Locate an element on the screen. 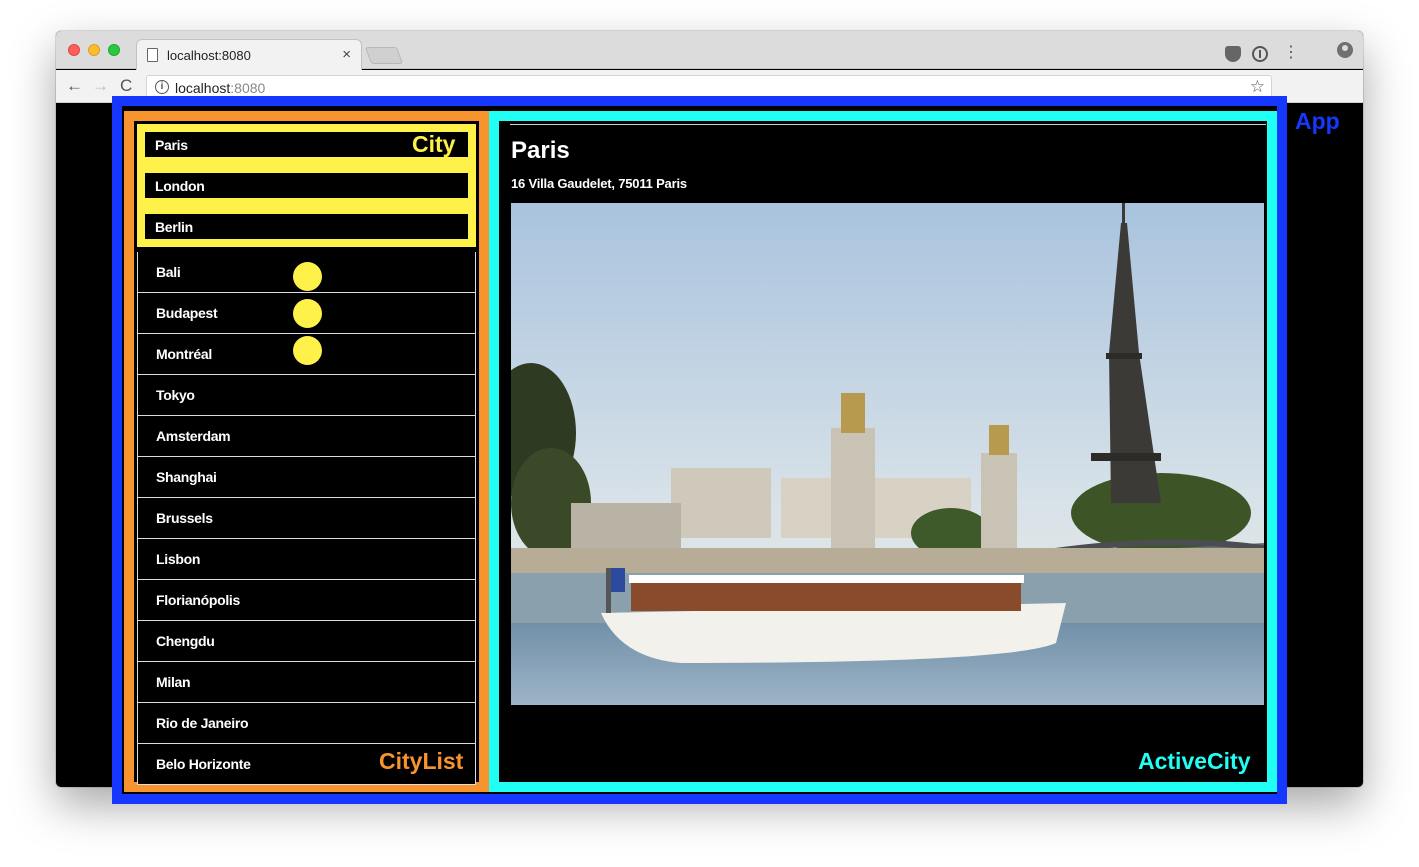 The height and width of the screenshot is (867, 1419). profile-icon is located at coordinates (1345, 50).